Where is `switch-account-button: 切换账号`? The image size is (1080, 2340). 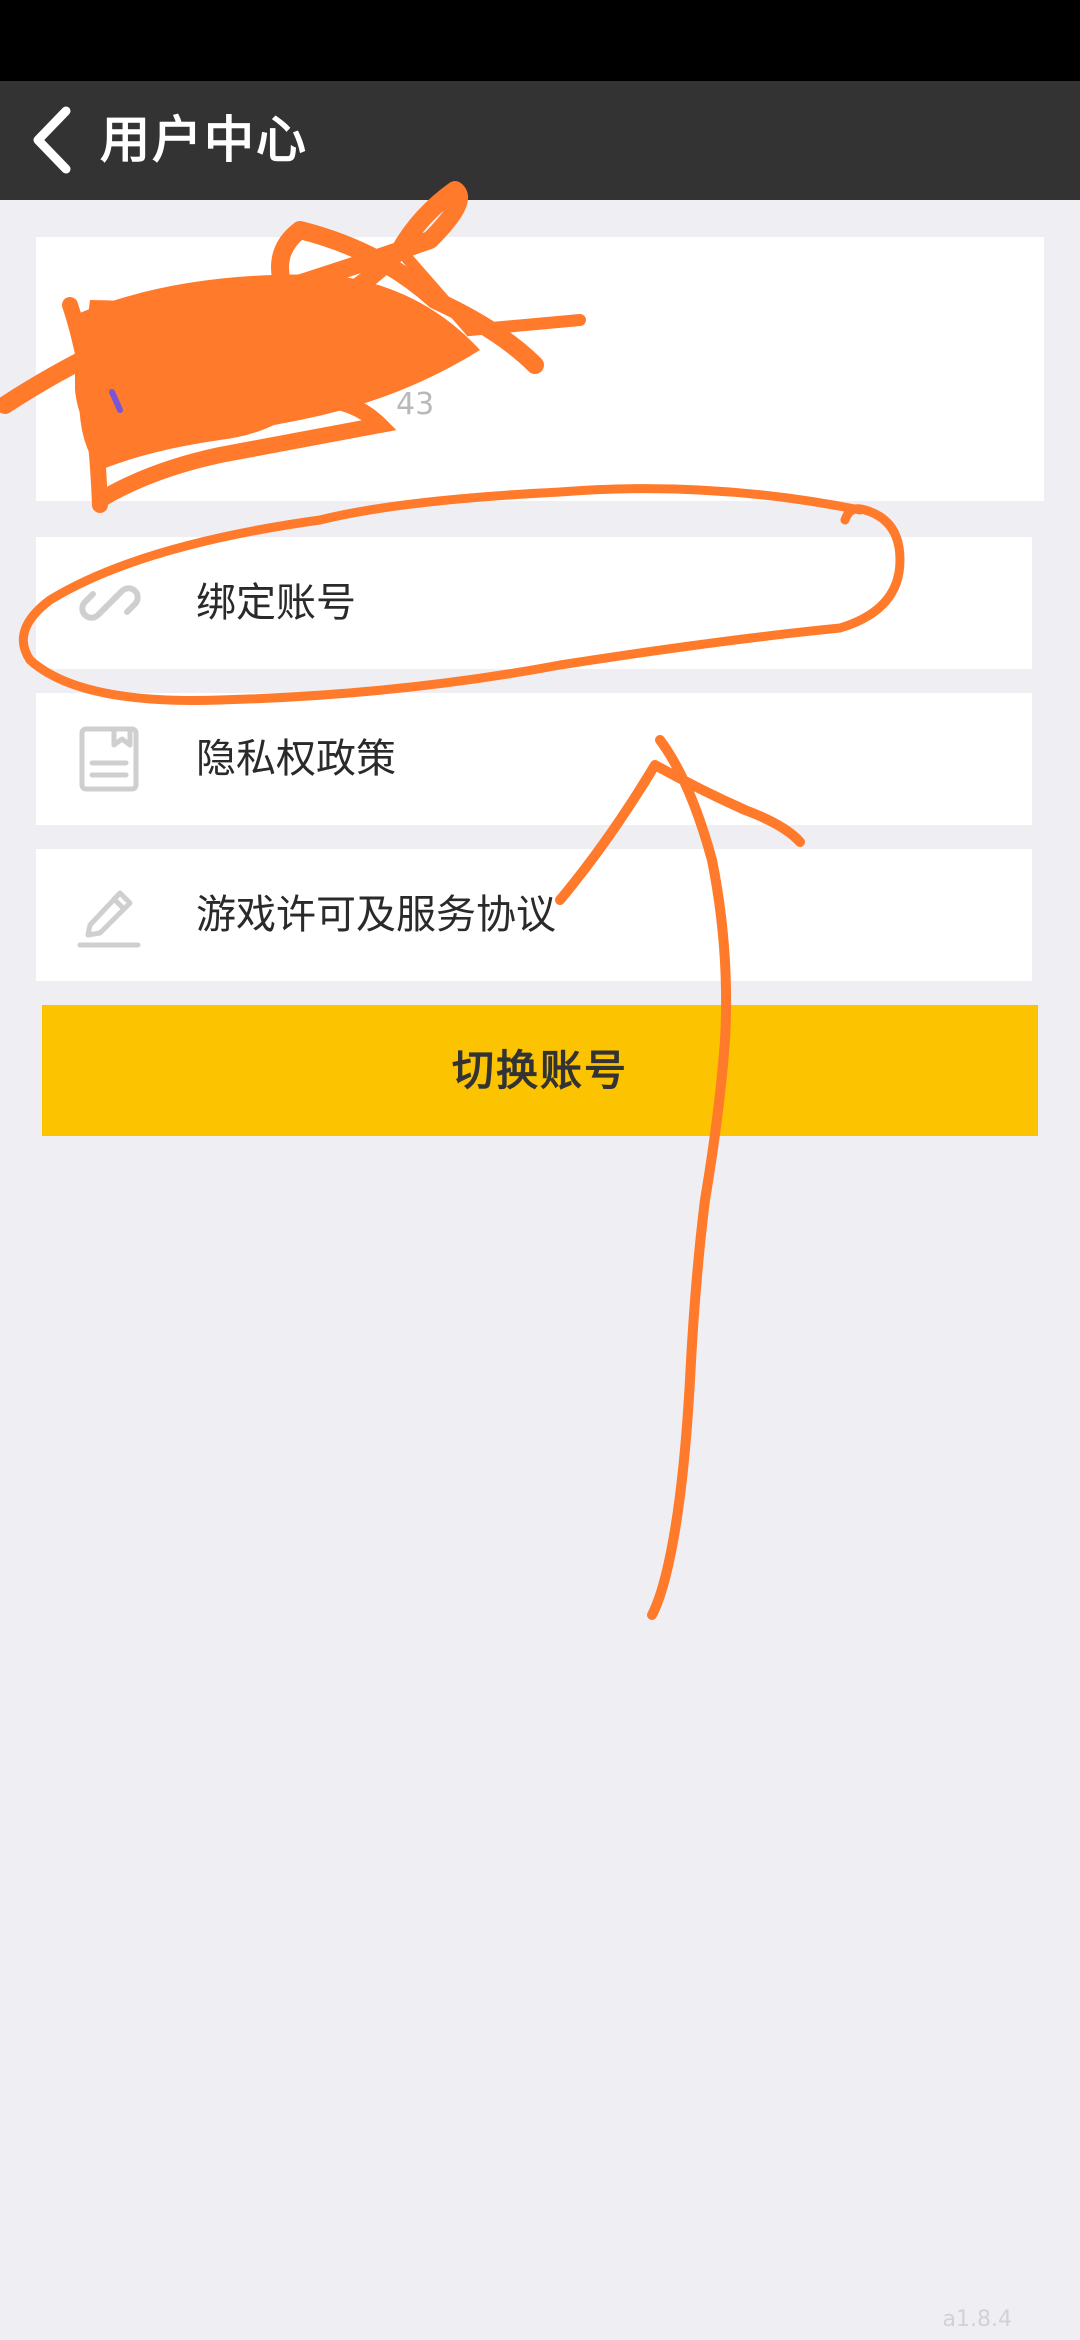
switch-account-button: 切换账号 is located at coordinates (540, 1070).